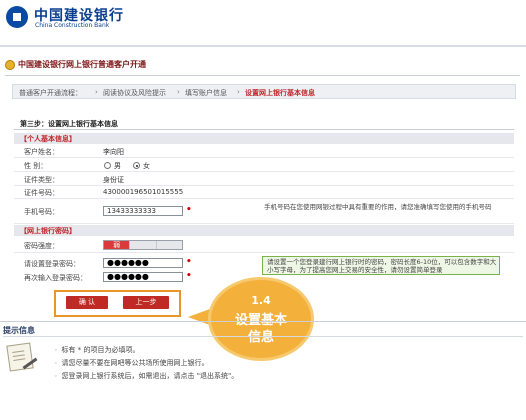 Image resolution: width=526 pixels, height=420 pixels. Describe the element at coordinates (143, 263) in the screenshot. I see `login-password-input: ●●●●●●` at that location.